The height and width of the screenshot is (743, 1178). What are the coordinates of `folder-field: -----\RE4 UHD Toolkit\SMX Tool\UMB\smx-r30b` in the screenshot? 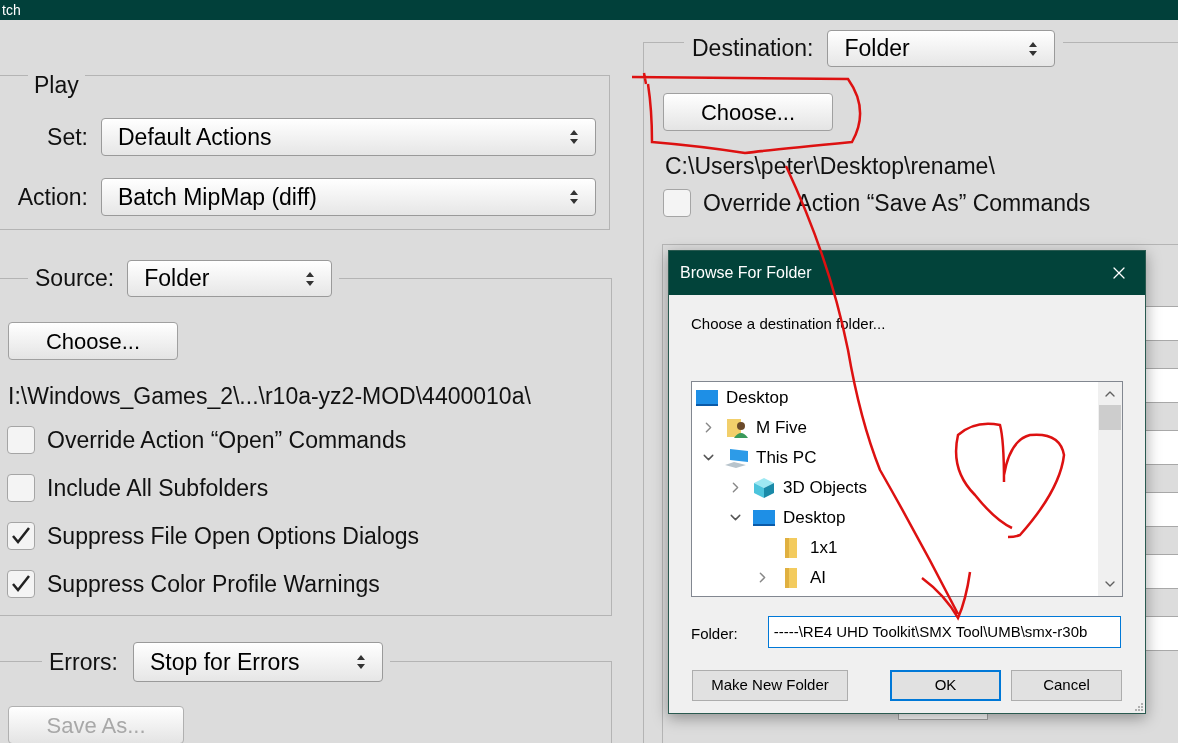 It's located at (944, 631).